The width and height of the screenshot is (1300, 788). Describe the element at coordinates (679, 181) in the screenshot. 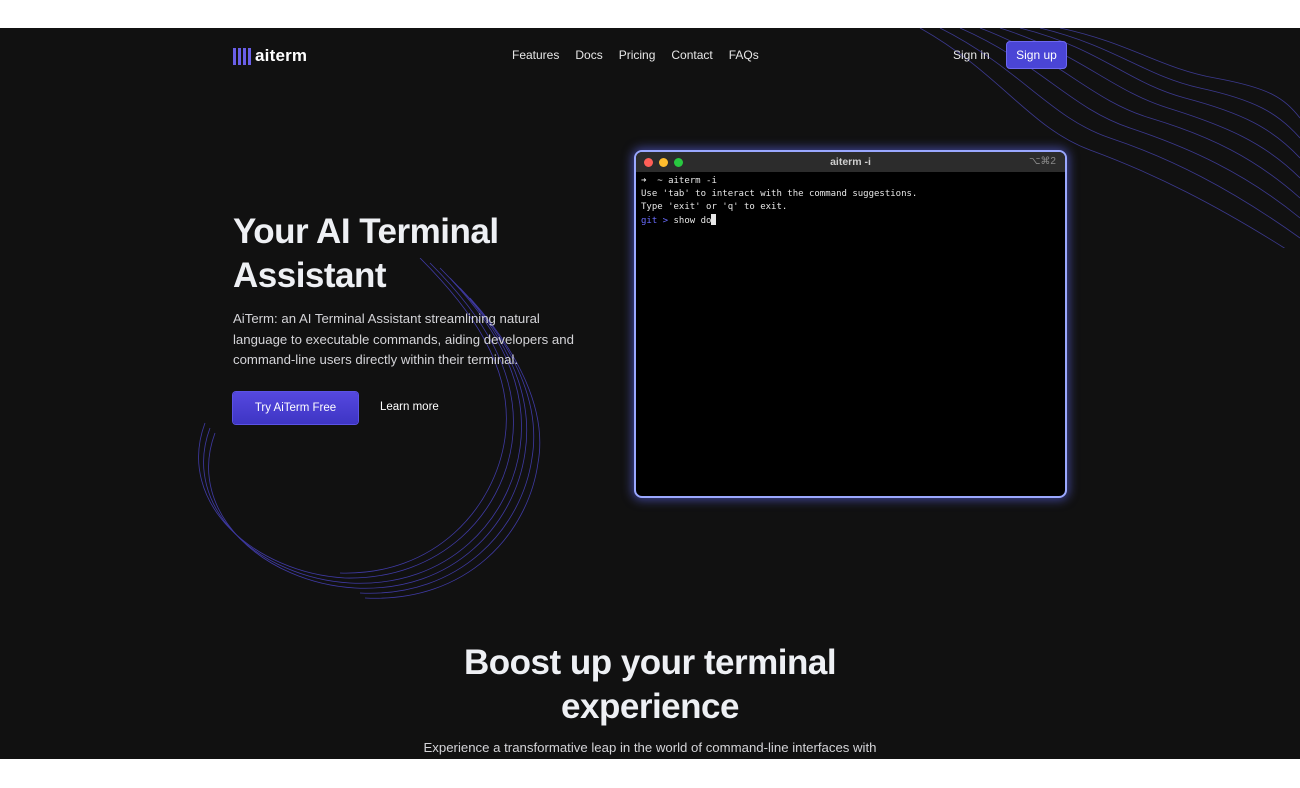

I see `terminal-line: ➜ ~ aiterm -i` at that location.